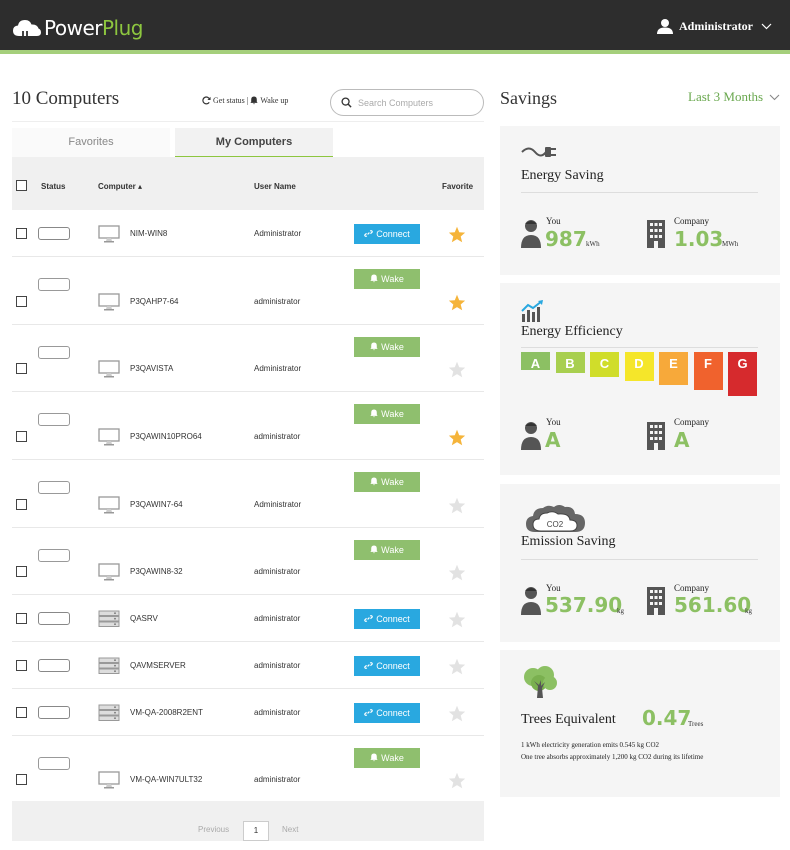  What do you see at coordinates (166, 436) in the screenshot?
I see `computer-name: P3QAWIN10PRO64` at bounding box center [166, 436].